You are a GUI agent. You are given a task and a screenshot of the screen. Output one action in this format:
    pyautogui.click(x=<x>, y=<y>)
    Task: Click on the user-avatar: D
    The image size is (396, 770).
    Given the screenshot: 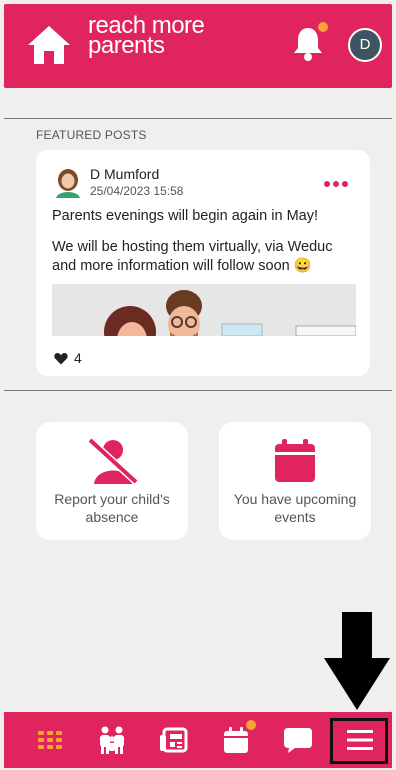 What is the action you would take?
    pyautogui.click(x=365, y=45)
    